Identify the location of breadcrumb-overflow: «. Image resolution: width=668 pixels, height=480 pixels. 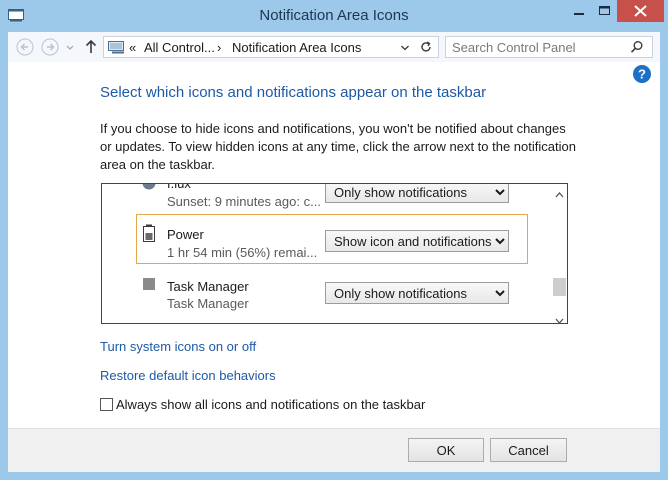
(132, 47).